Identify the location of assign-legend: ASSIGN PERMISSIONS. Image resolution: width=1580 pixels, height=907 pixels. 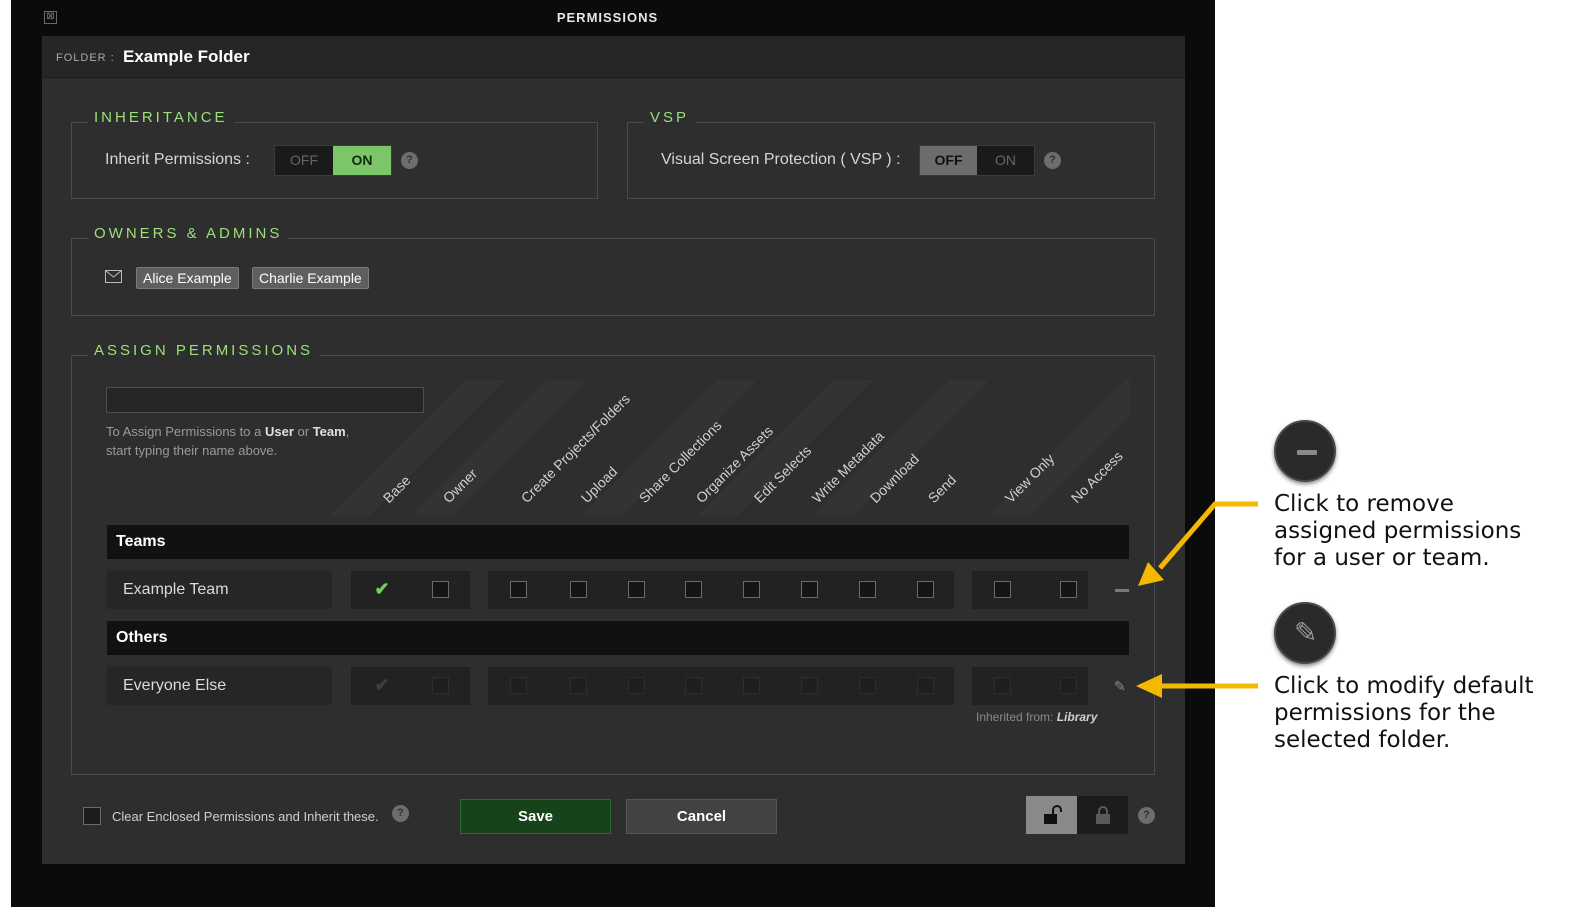
(204, 350).